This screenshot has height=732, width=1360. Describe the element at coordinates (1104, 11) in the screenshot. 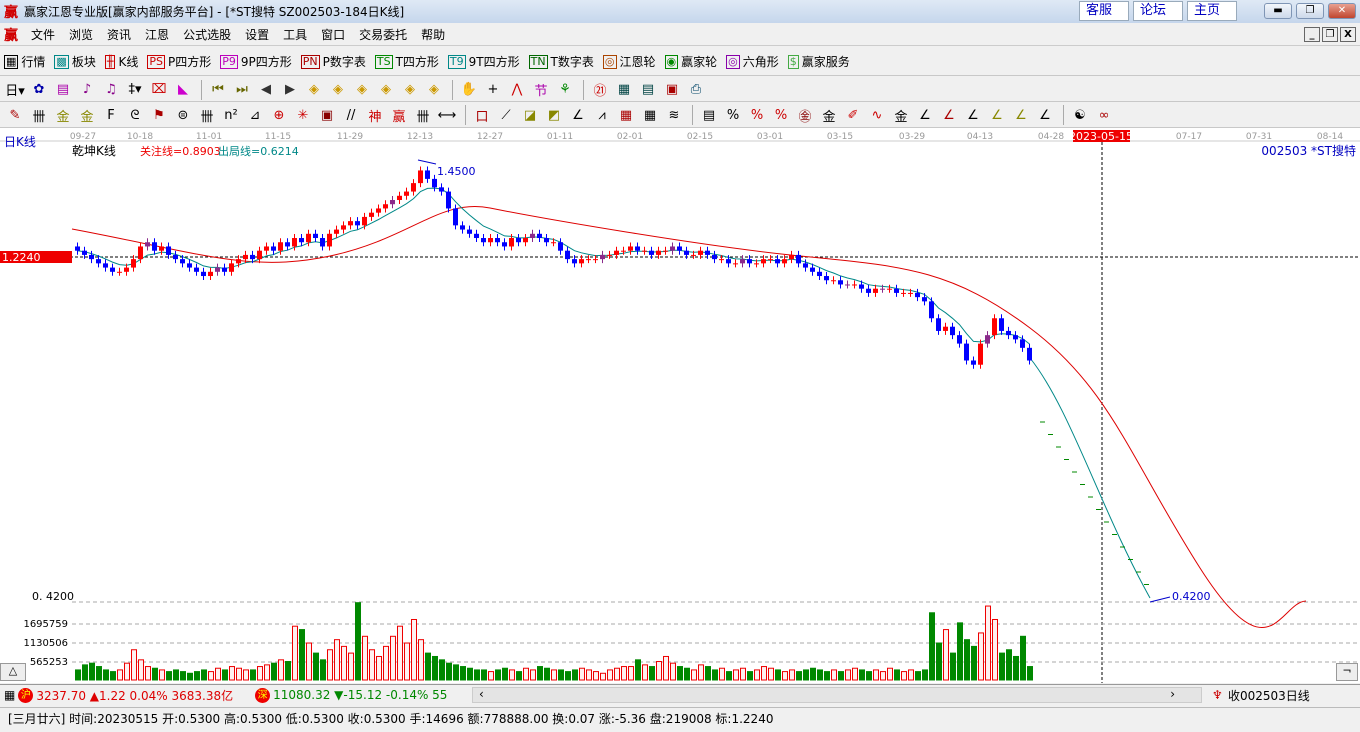

I see `customer-service-link: 客服` at that location.